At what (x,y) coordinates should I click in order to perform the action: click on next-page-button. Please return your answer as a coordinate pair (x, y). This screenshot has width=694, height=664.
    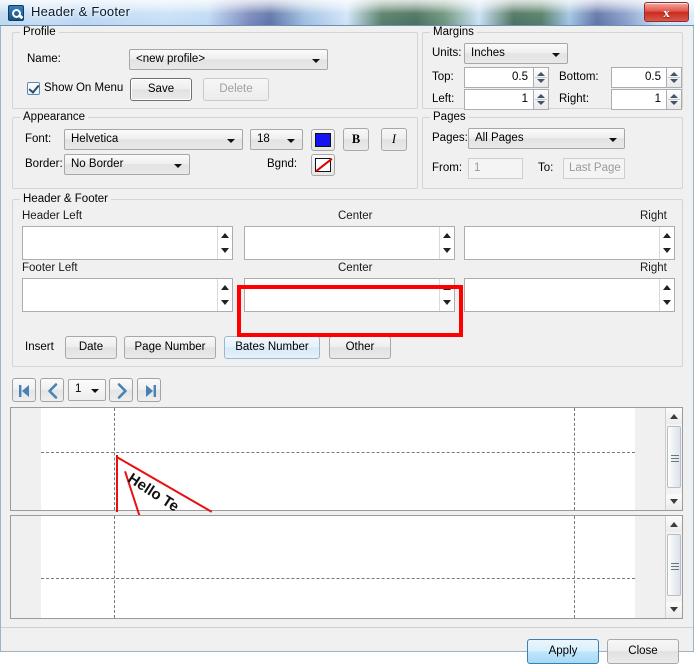
    Looking at the image, I should click on (121, 390).